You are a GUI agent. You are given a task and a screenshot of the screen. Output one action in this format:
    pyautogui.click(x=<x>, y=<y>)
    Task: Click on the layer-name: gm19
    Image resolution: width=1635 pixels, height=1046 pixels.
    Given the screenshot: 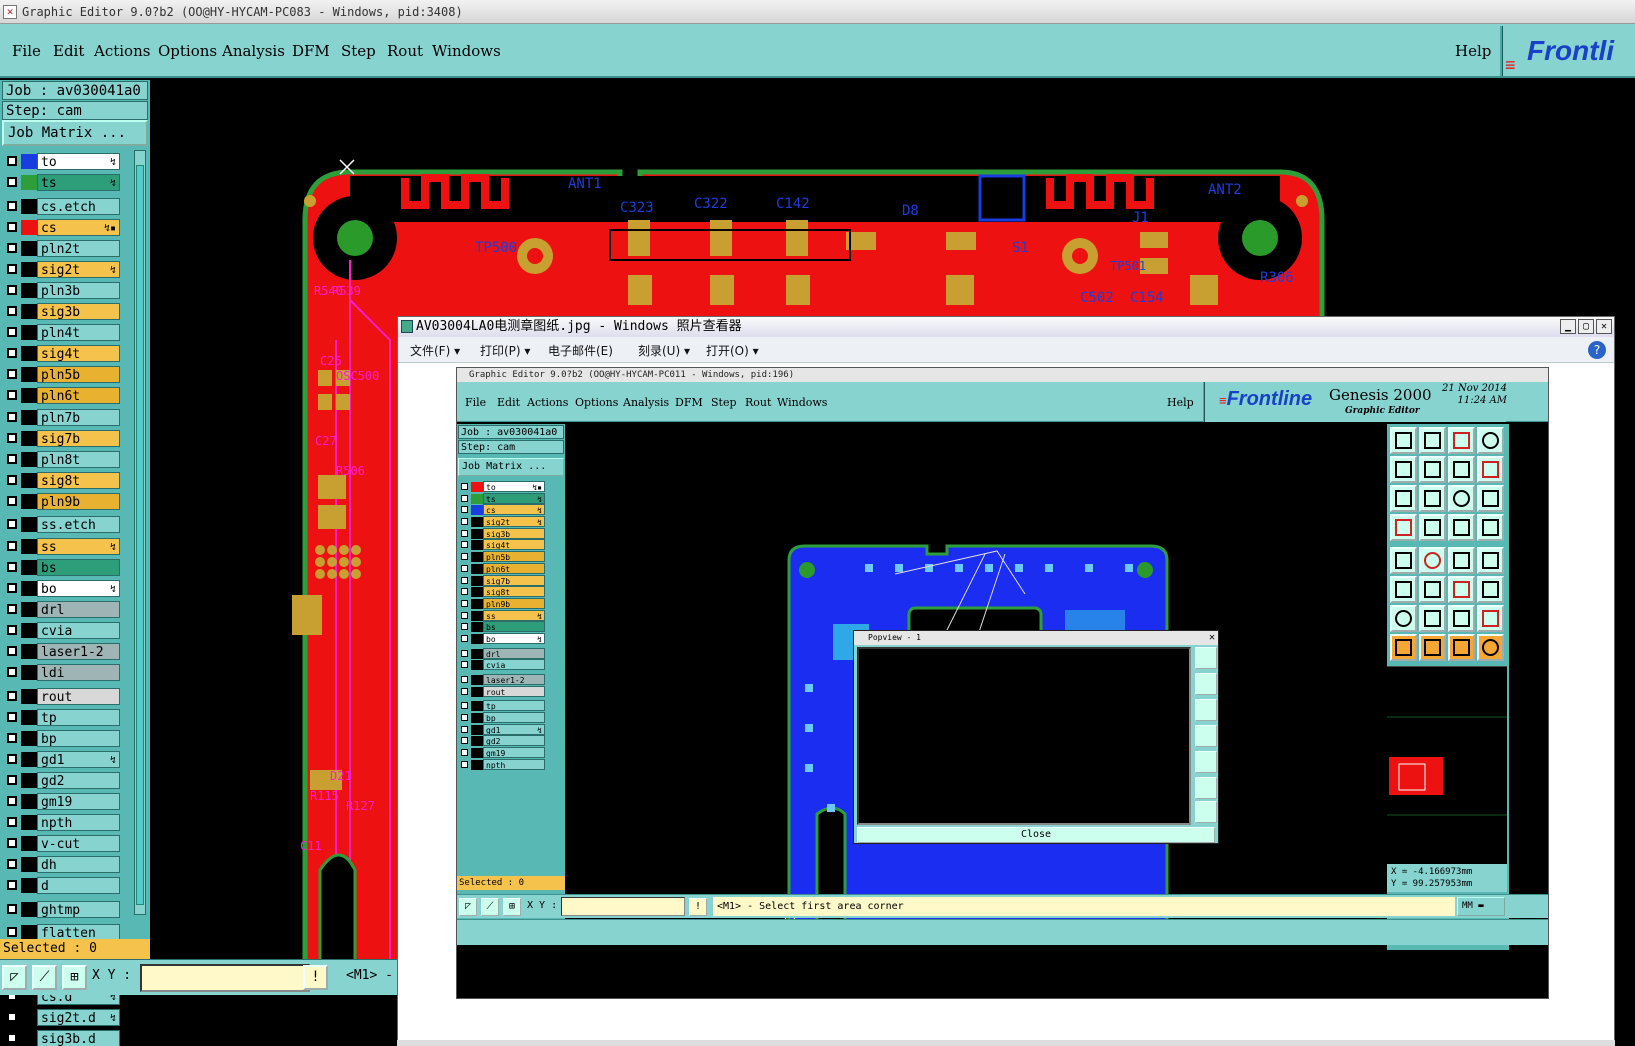 What is the action you would take?
    pyautogui.click(x=78, y=802)
    